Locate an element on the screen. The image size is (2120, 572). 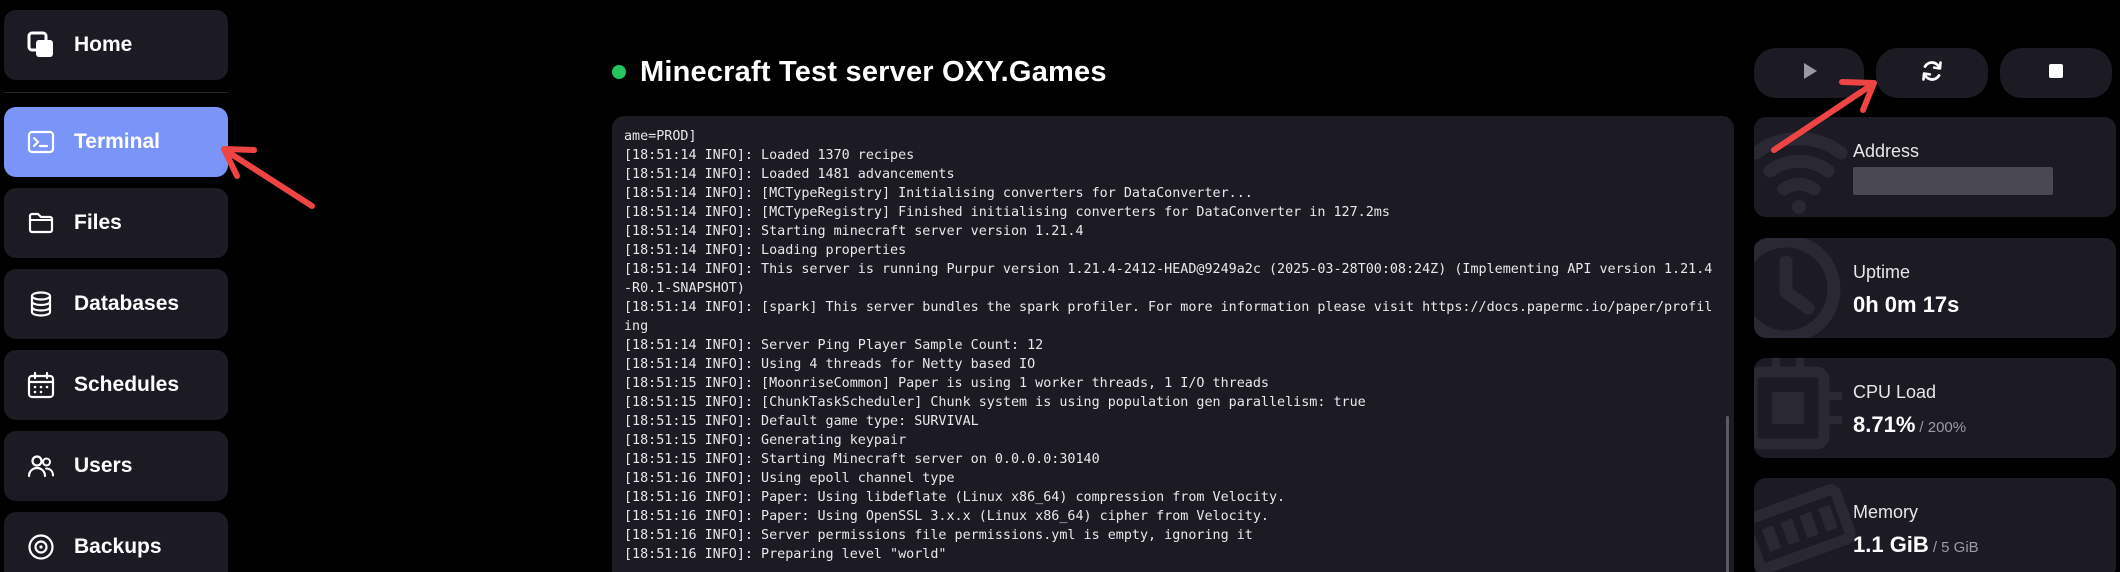
folder-icon is located at coordinates (41, 223).